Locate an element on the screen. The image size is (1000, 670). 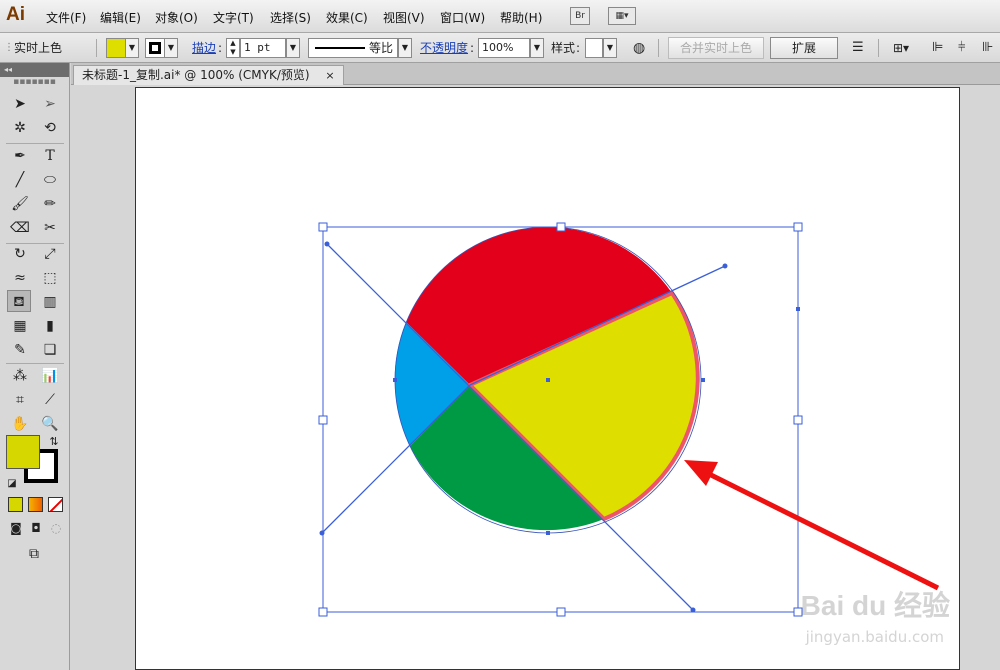
eraser-tool-icon: ⌫ is located at coordinates (20, 228).